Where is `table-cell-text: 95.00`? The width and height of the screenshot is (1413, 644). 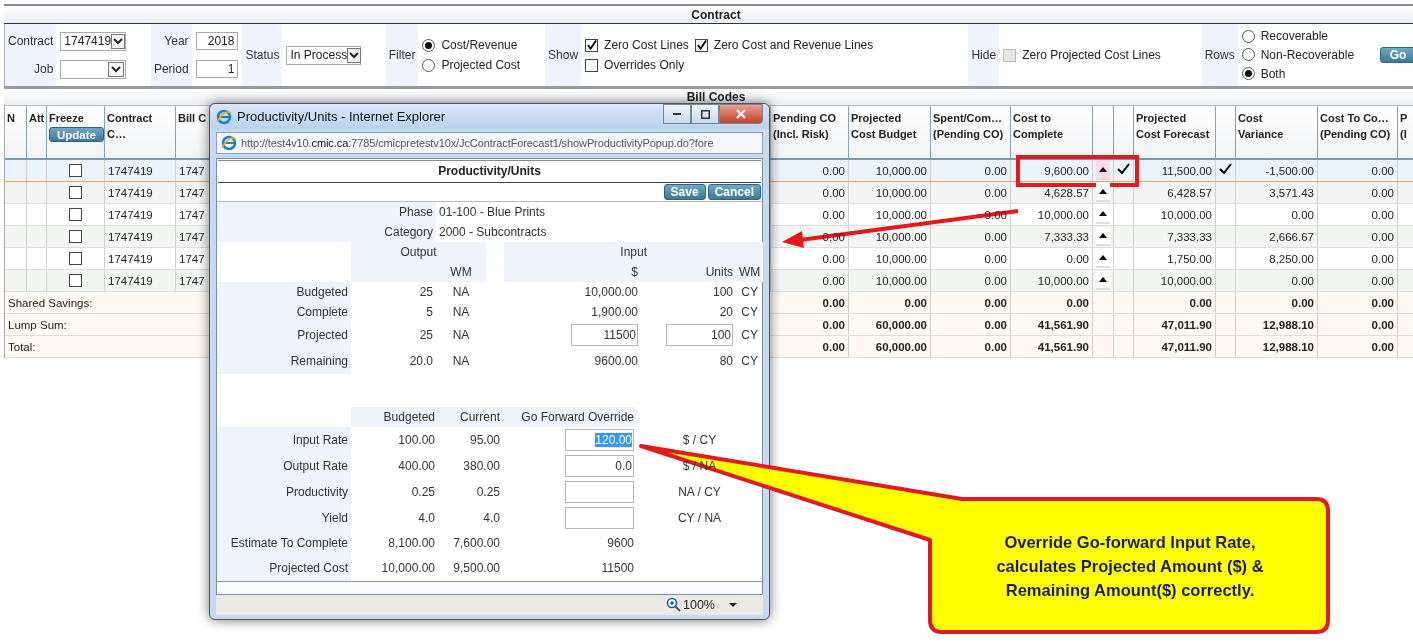
table-cell-text: 95.00 is located at coordinates (484, 440).